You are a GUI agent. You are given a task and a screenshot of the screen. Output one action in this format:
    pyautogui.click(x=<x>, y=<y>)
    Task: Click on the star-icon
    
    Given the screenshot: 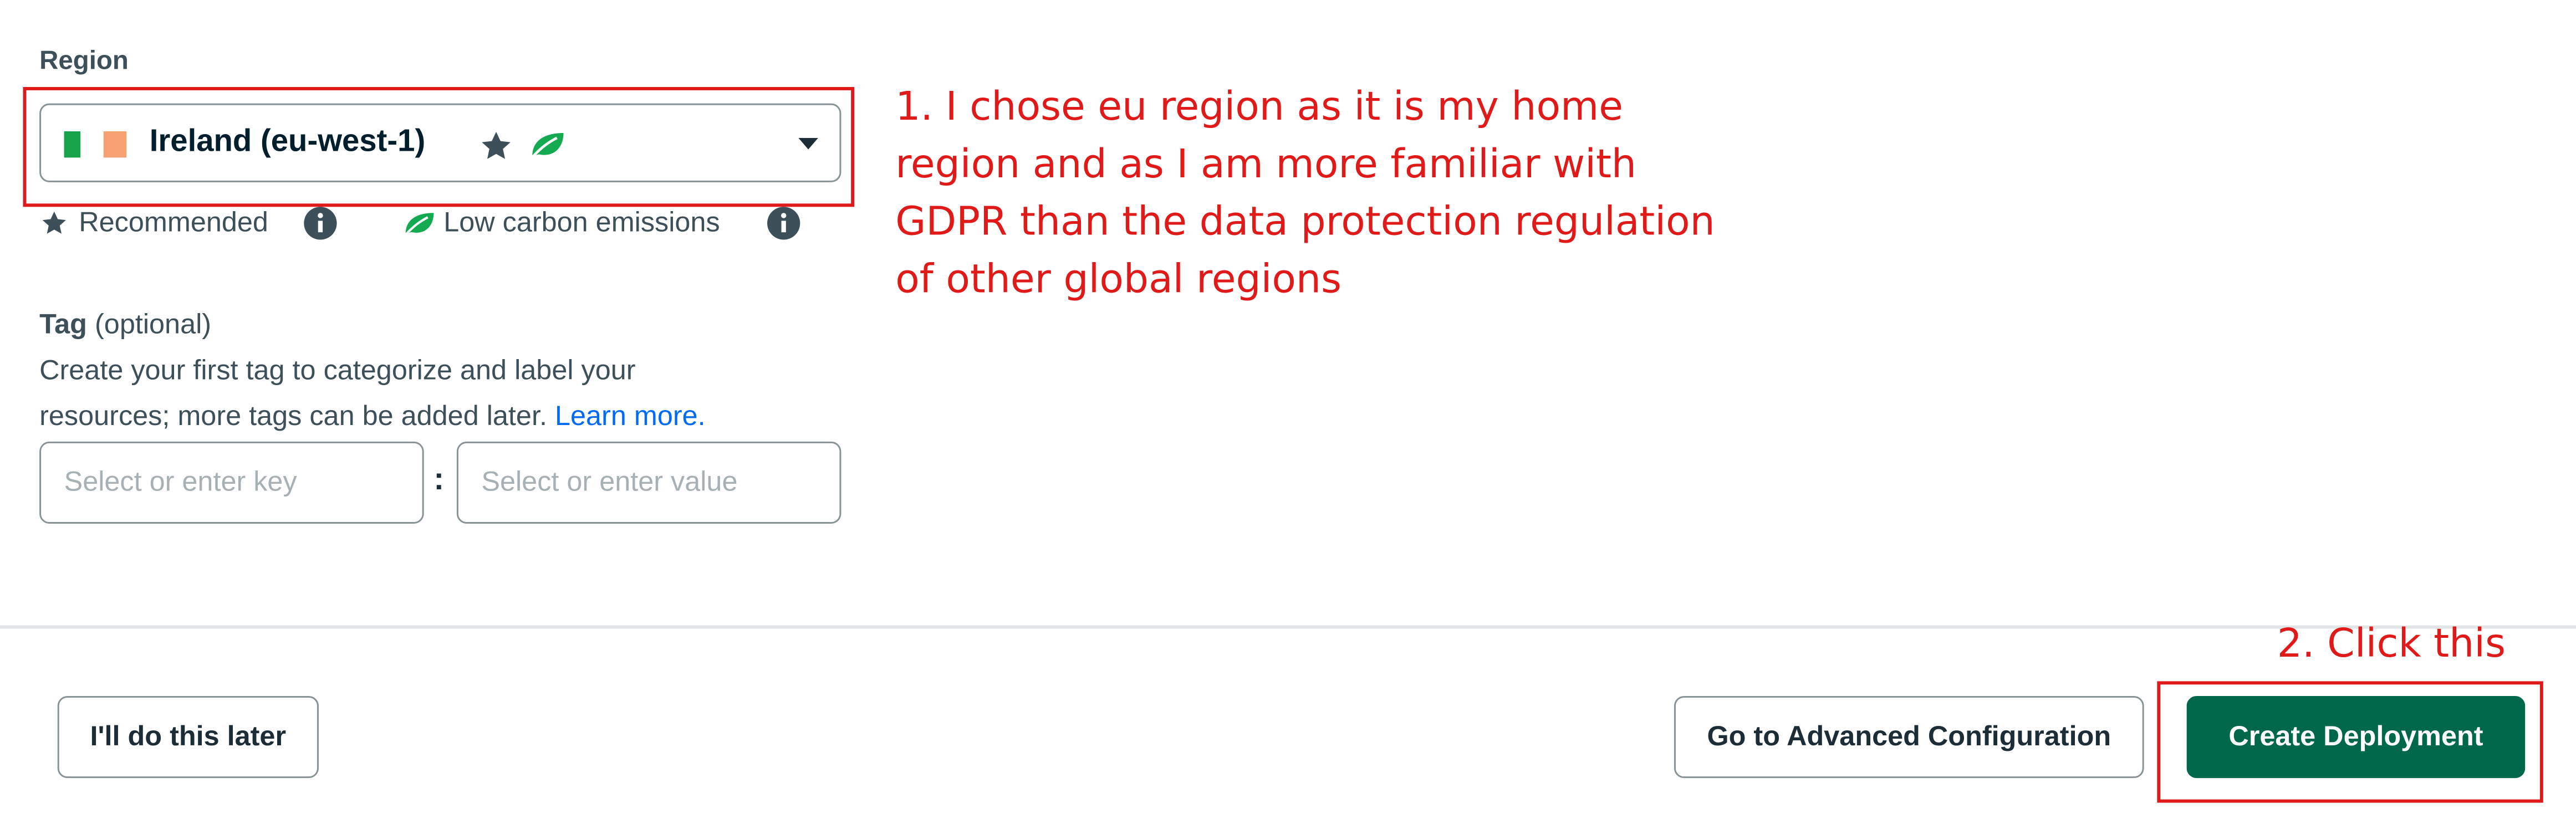 What is the action you would take?
    pyautogui.click(x=54, y=222)
    